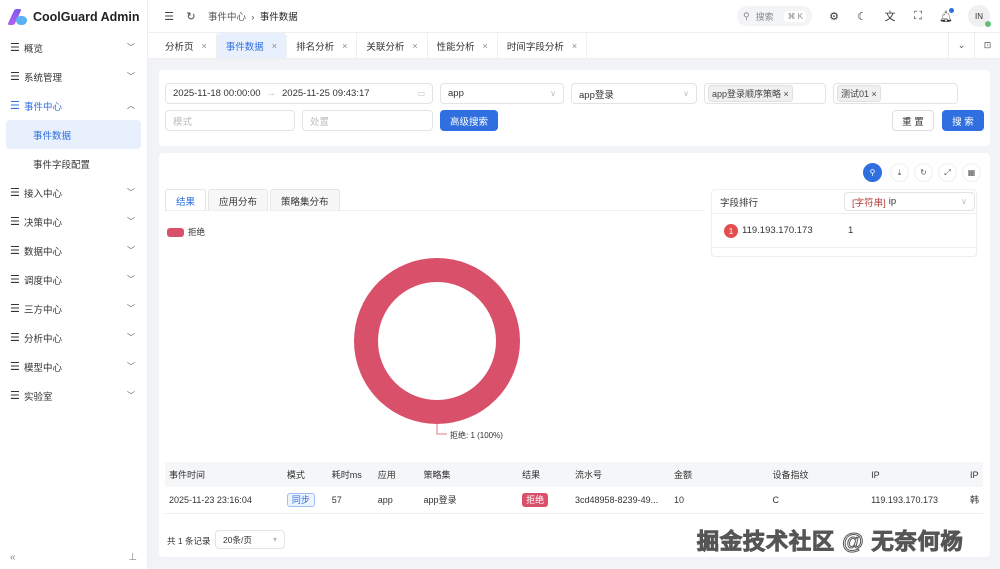 The width and height of the screenshot is (1000, 569). Describe the element at coordinates (43, 339) in the screenshot. I see `sidebar-item-label: 分析中心` at that location.